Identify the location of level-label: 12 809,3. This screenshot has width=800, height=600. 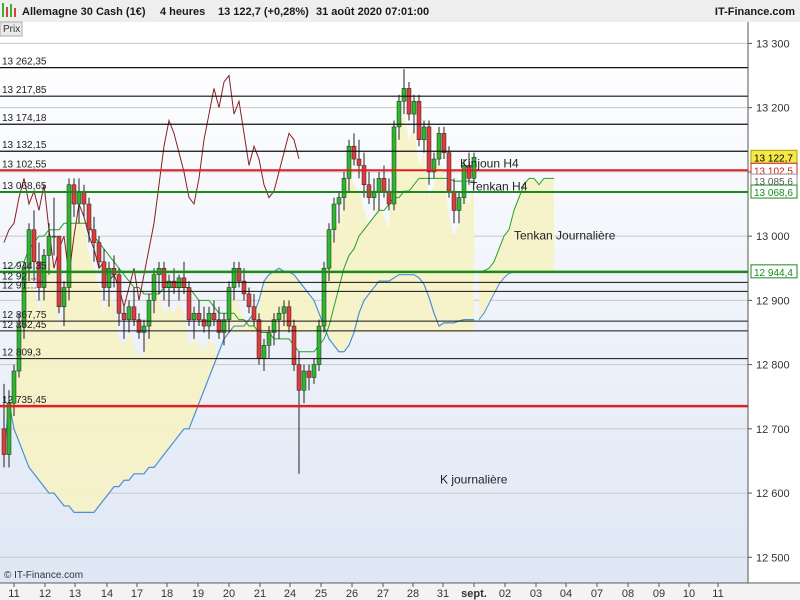
(21, 353).